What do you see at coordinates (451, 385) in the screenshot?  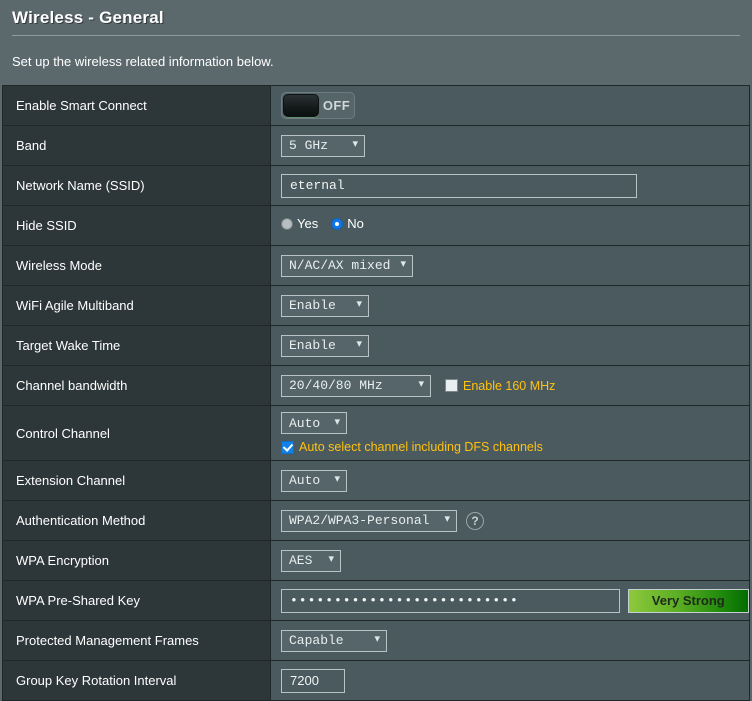 I see `checkbox-icon-160mhz` at bounding box center [451, 385].